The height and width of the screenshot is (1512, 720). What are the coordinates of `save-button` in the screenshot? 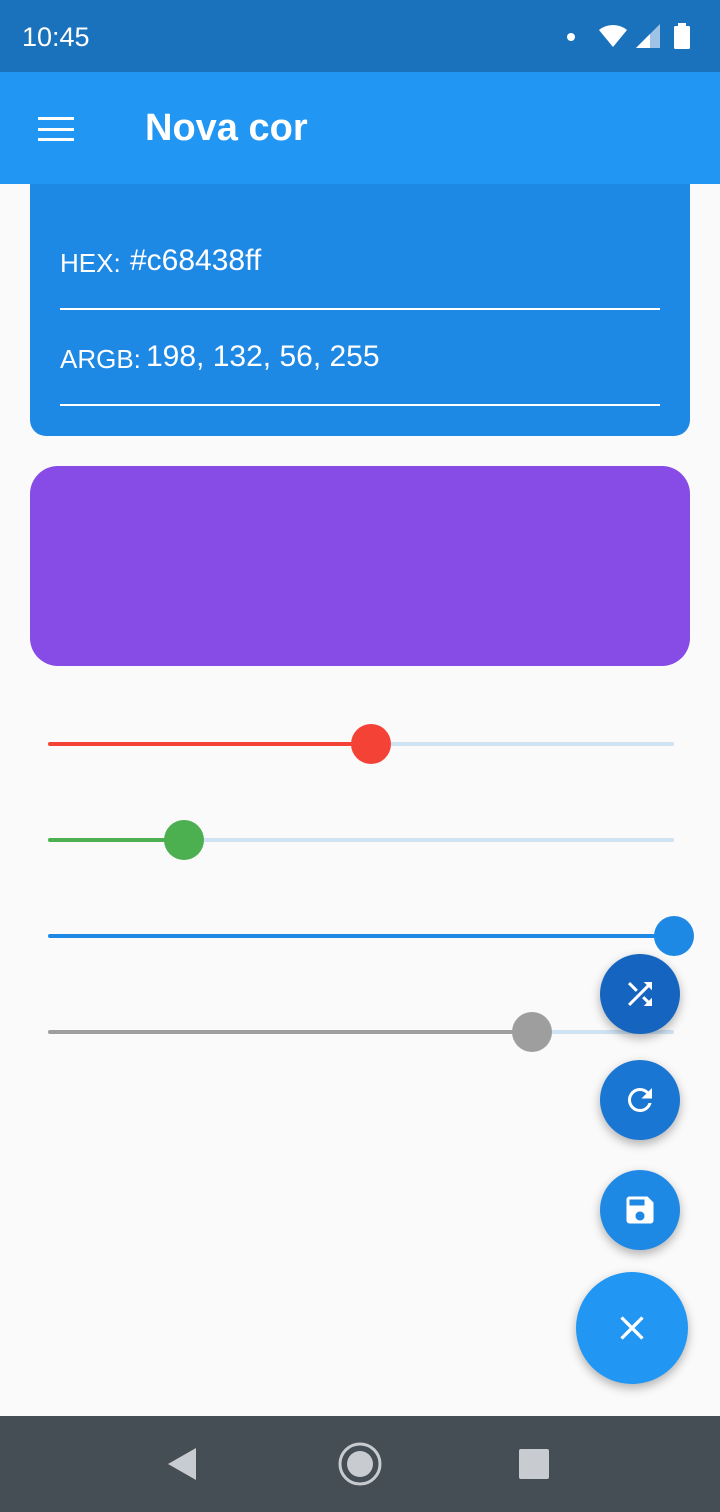 It's located at (640, 1210).